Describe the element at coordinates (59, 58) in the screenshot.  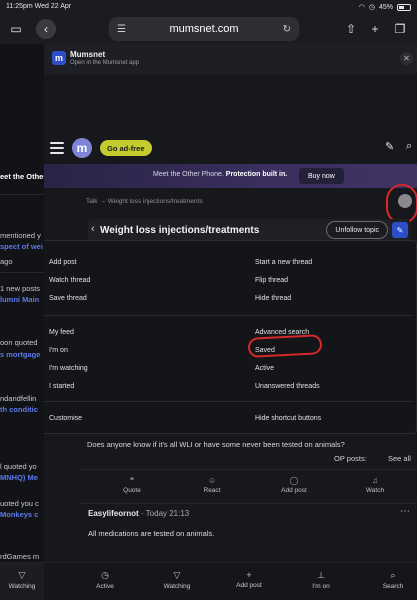
I see `mumsnet-app-icon: m` at that location.